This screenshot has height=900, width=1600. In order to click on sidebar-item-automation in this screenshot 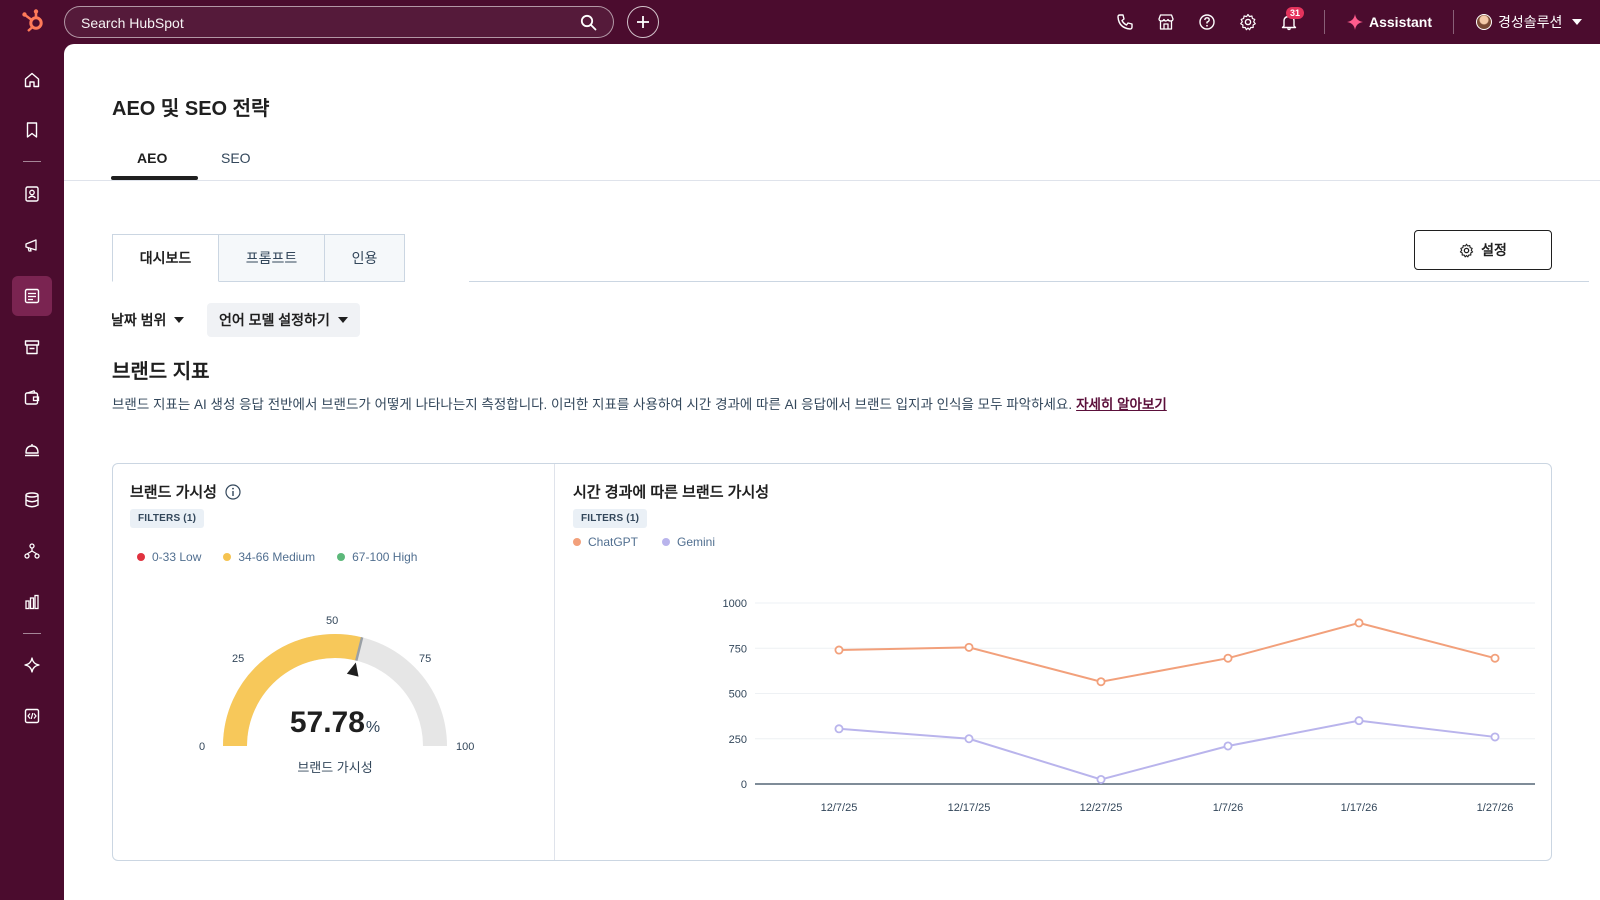, I will do `click(32, 551)`.